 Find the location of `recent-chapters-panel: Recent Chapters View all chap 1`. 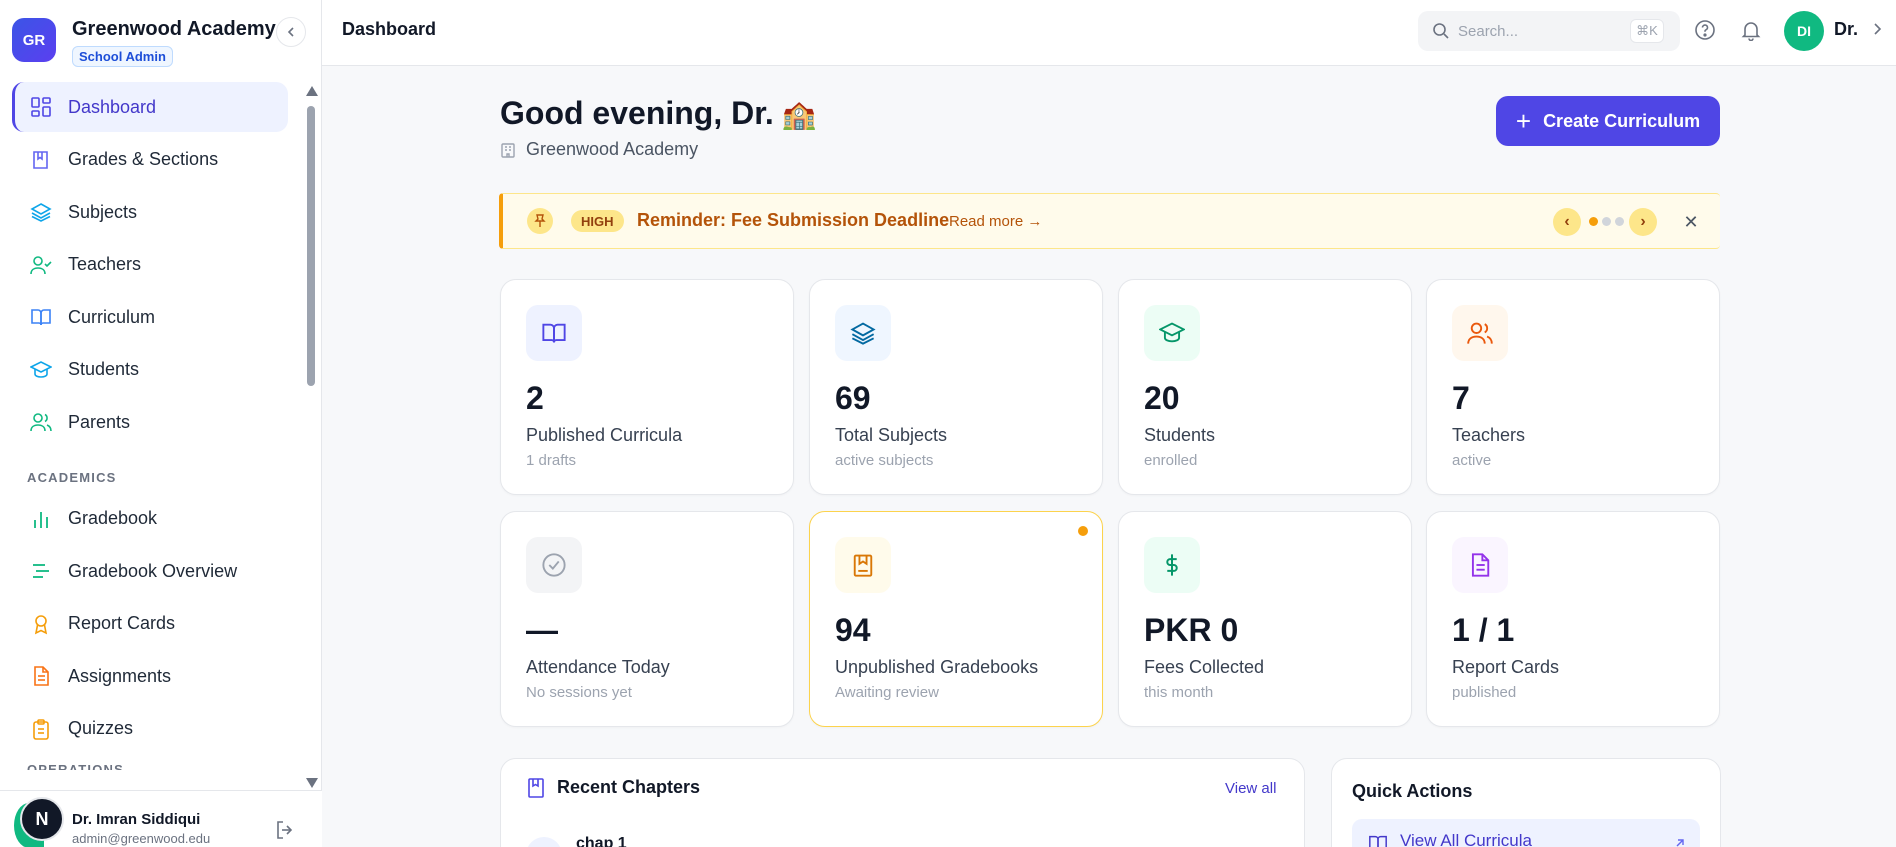

recent-chapters-panel: Recent Chapters View all chap 1 is located at coordinates (902, 802).